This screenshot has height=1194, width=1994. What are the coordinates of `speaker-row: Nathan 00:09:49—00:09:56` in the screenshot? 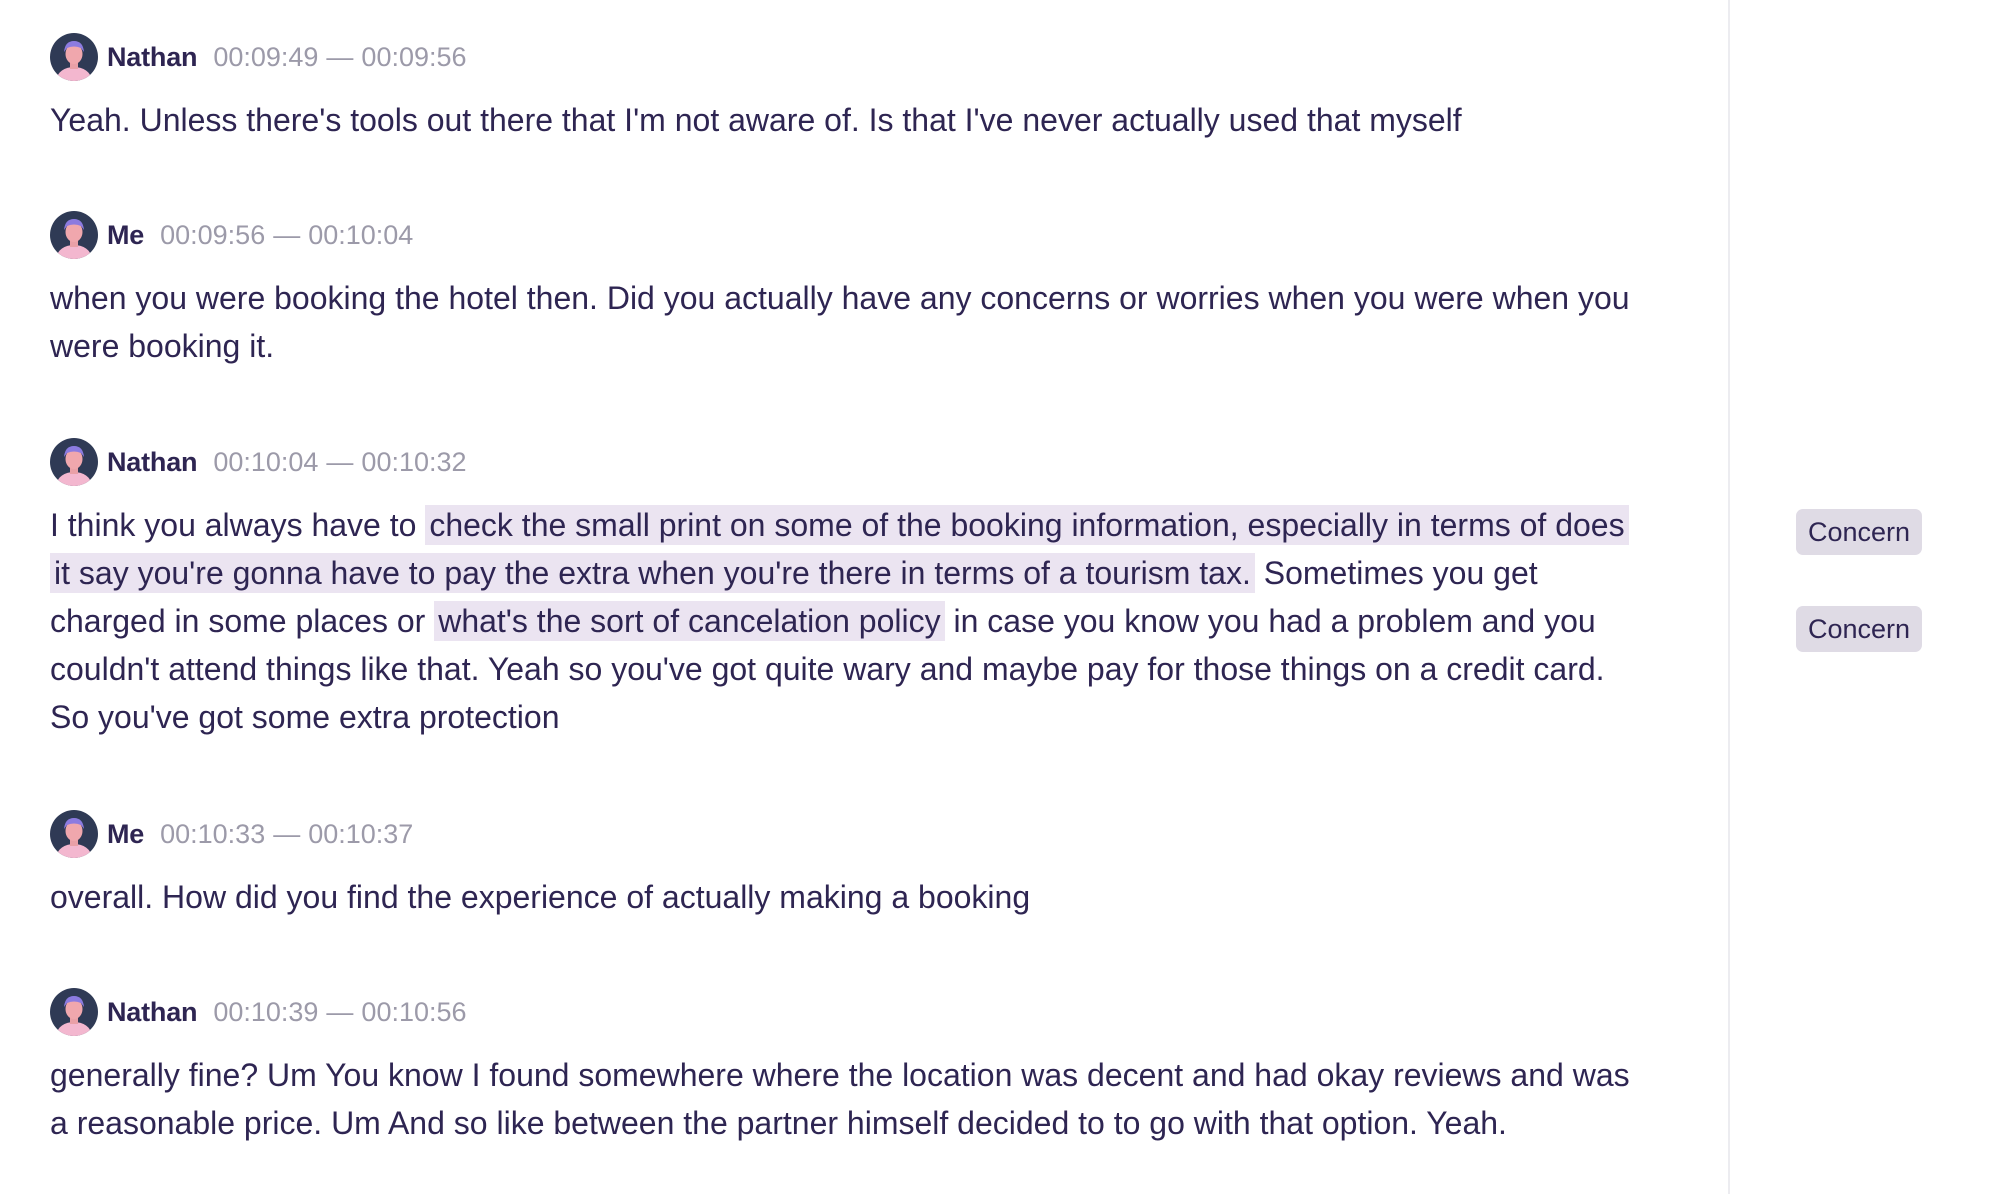 It's located at (840, 57).